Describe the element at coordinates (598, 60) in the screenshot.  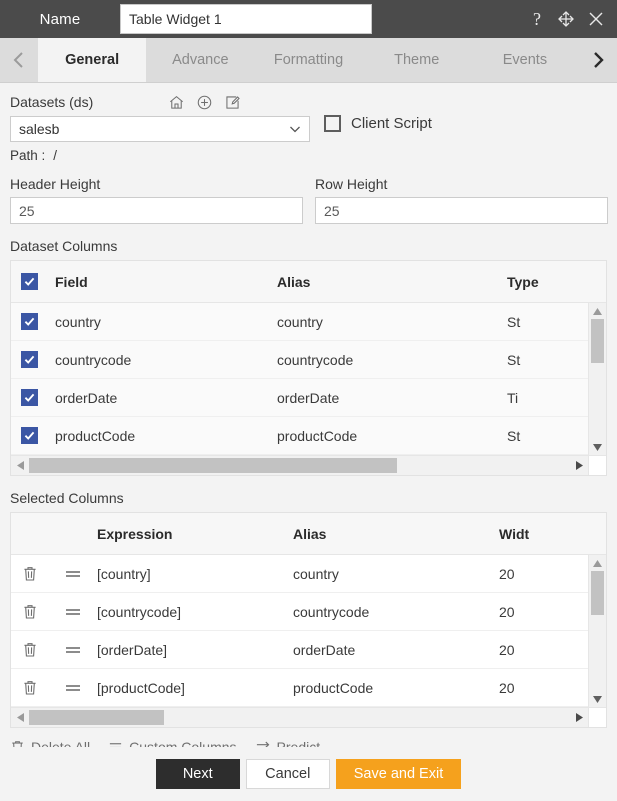
I see `chevron-right-icon` at that location.